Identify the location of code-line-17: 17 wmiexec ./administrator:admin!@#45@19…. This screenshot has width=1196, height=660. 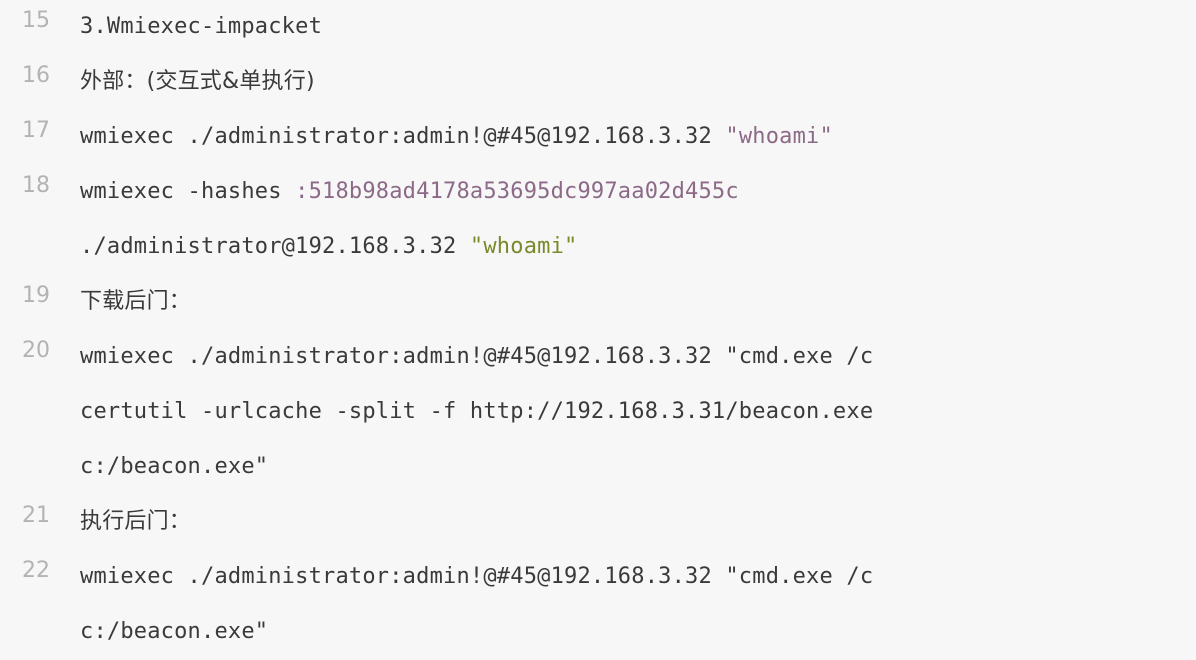
(598, 137).